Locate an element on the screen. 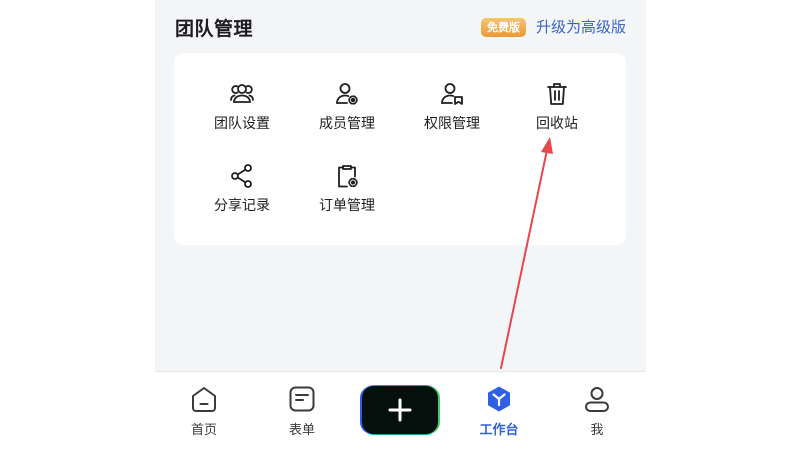 Image resolution: width=800 pixels, height=450 pixels. clipboard-gear-icon is located at coordinates (348, 176).